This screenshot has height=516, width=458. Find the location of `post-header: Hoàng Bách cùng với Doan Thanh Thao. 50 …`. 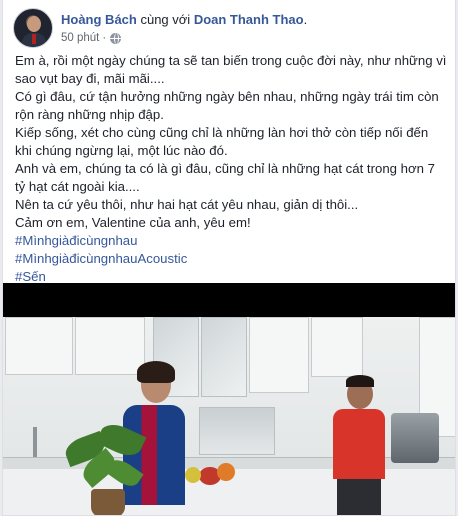

post-header: Hoàng Bách cùng với Doan Thanh Thao. 50 … is located at coordinates (228, 26).